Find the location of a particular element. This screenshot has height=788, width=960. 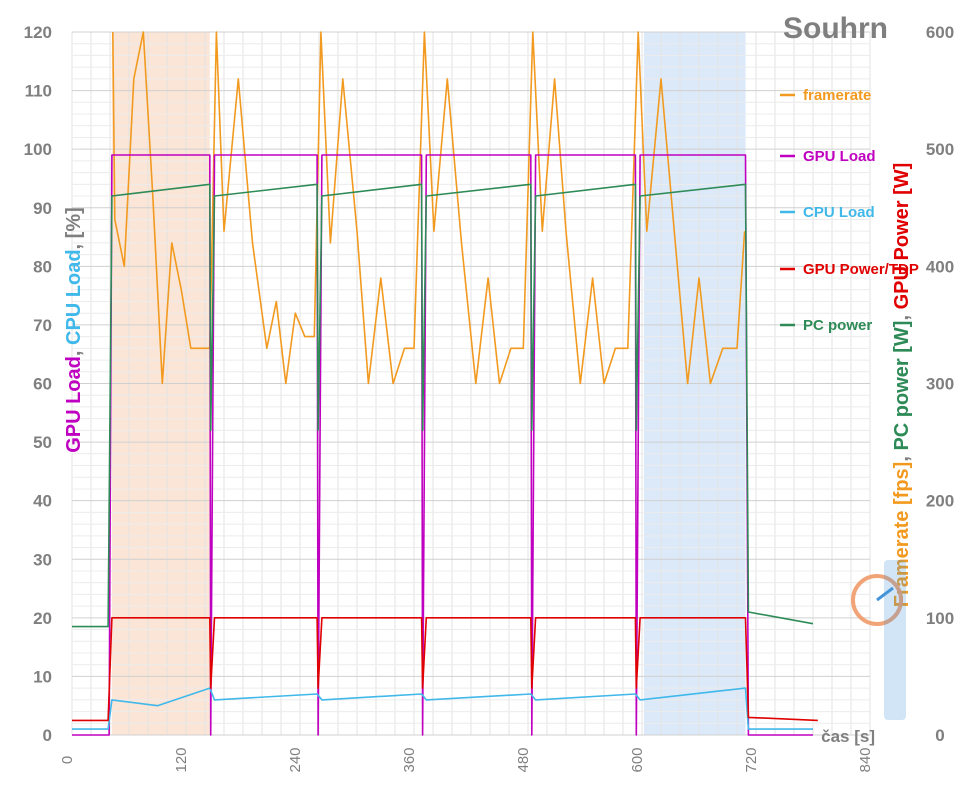

logo-bar-icon is located at coordinates (895, 640).